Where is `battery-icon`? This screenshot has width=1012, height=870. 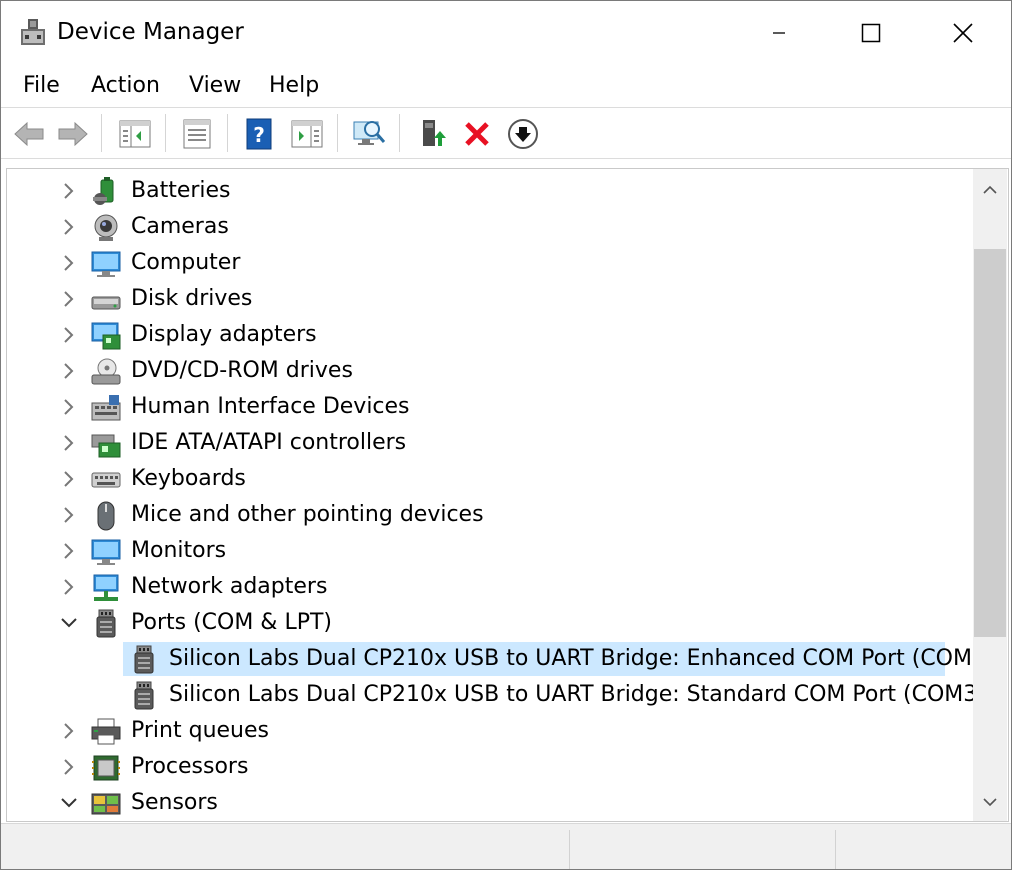 battery-icon is located at coordinates (106, 192).